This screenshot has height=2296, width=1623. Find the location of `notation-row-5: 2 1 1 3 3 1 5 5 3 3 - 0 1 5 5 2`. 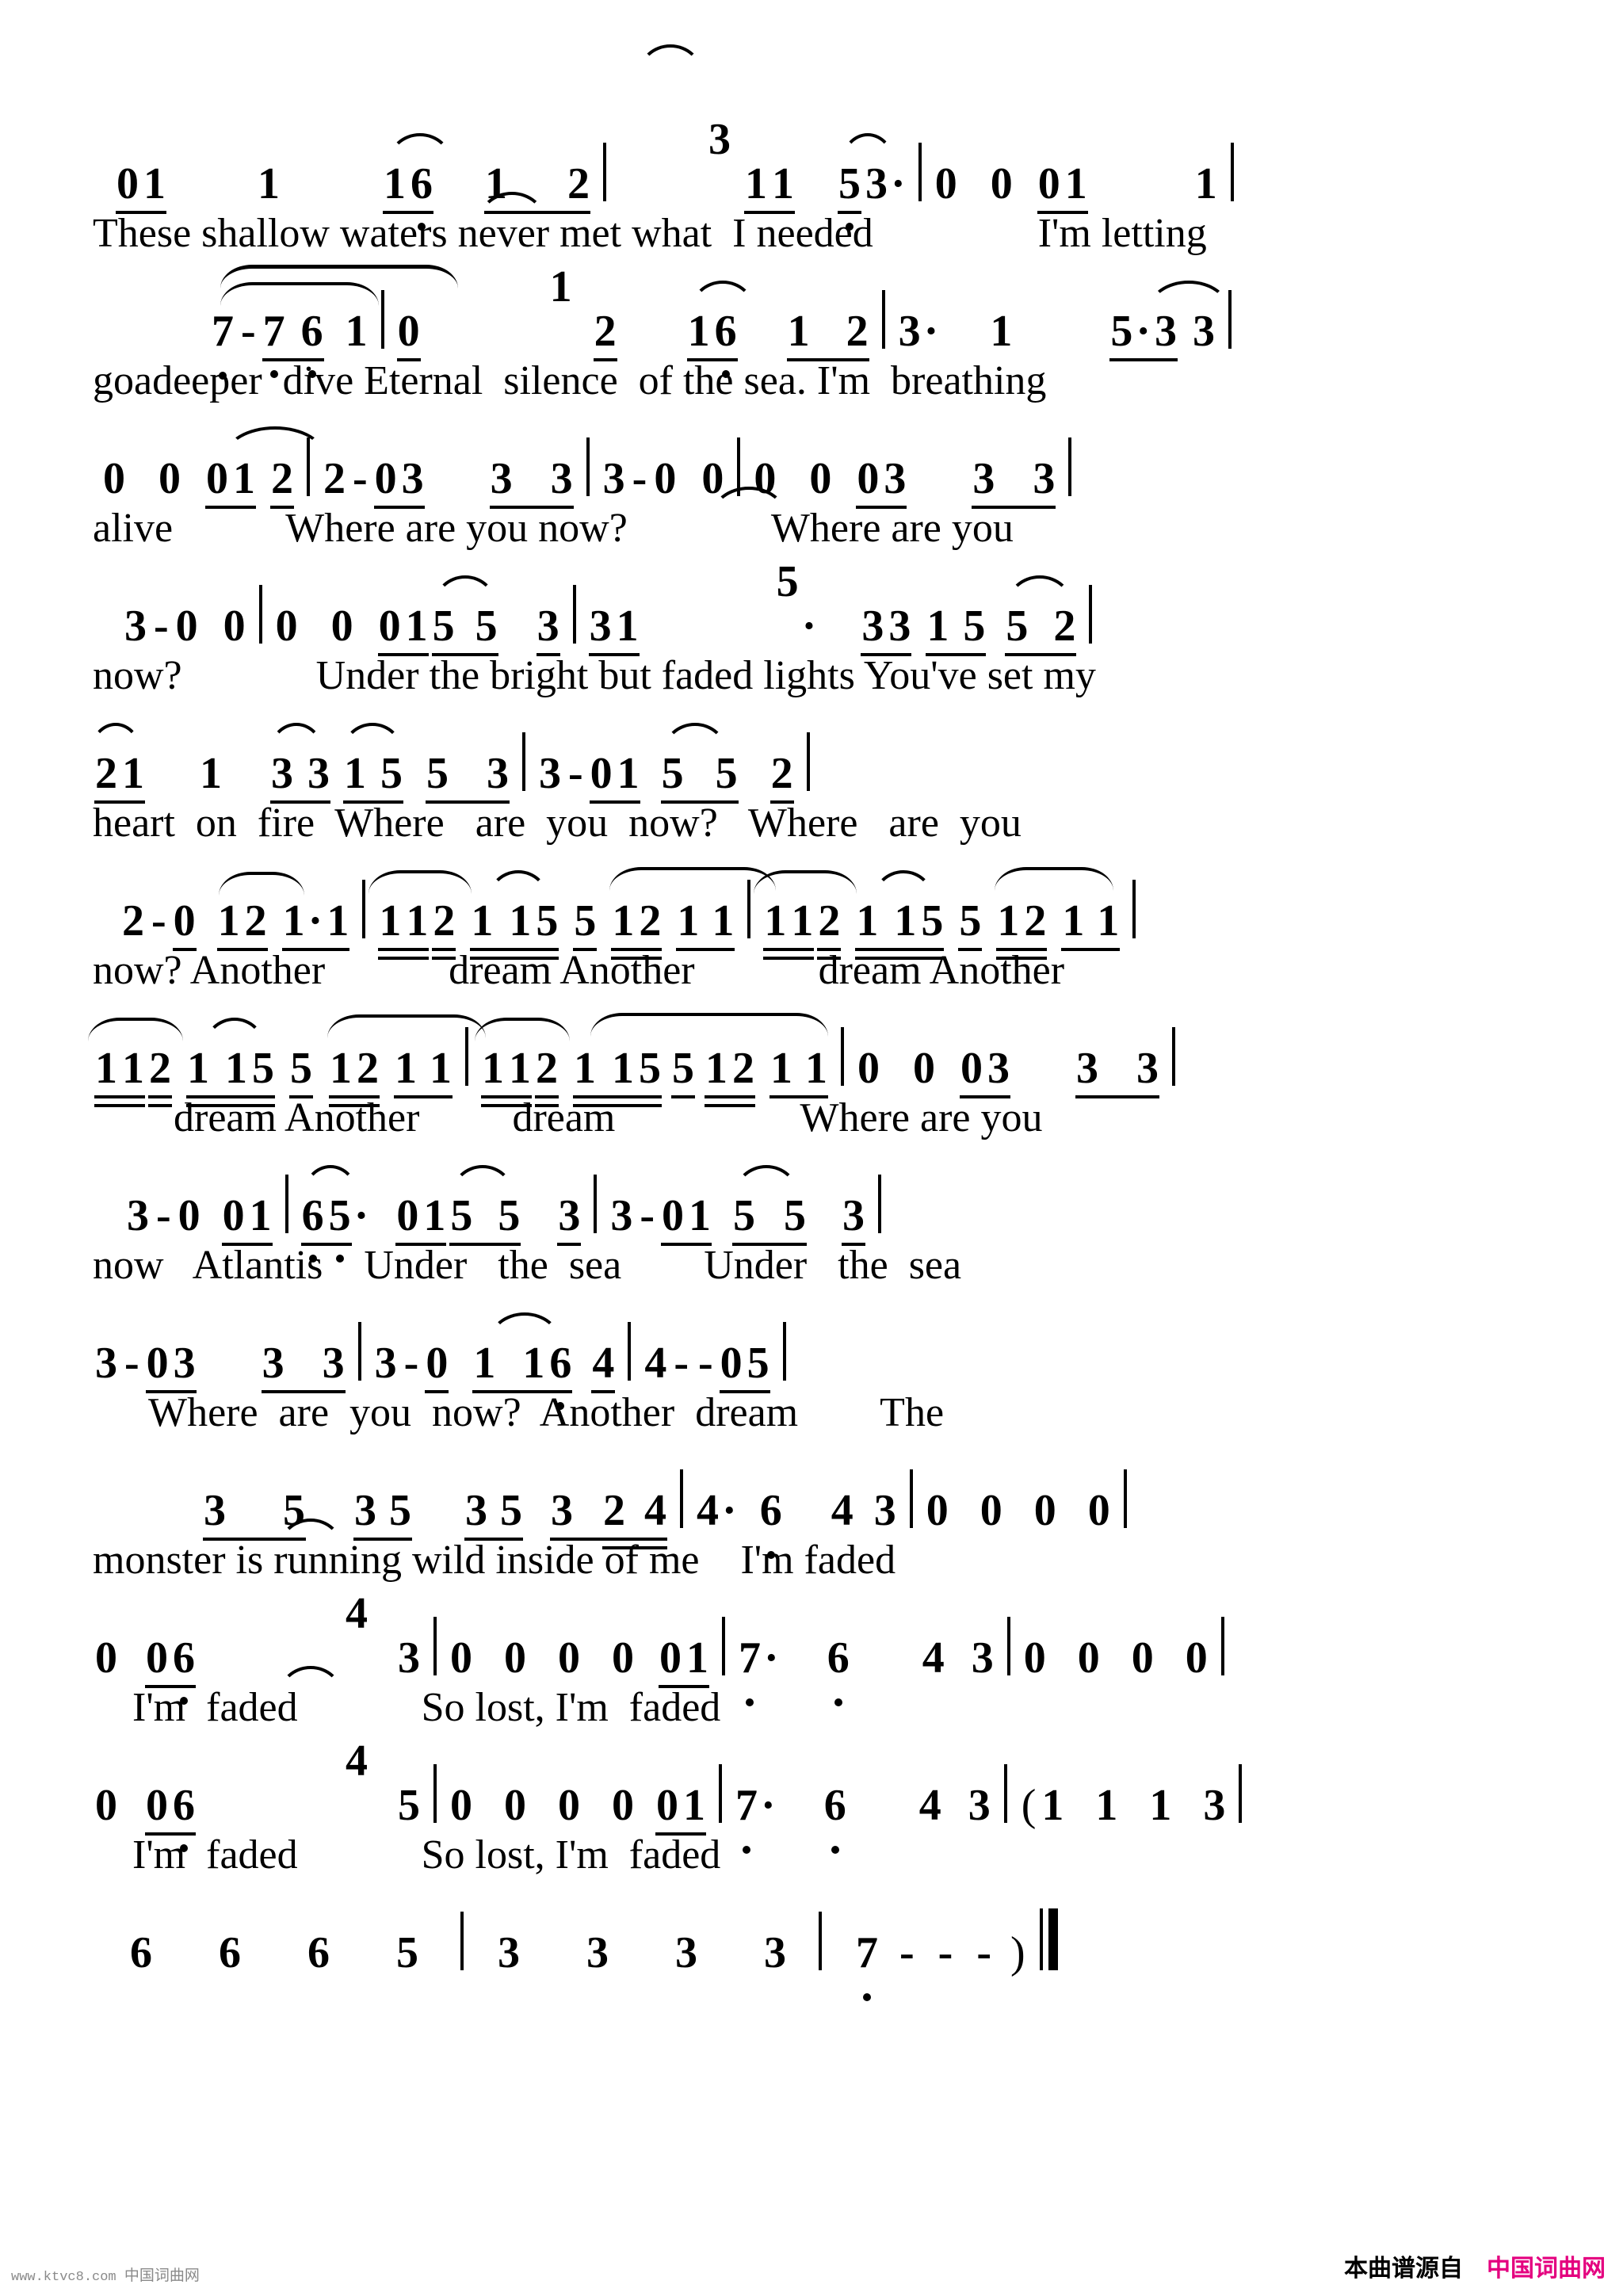

notation-row-5: 2 1 1 3 3 1 5 5 3 3 - 0 1 5 5 2 is located at coordinates (811, 756).